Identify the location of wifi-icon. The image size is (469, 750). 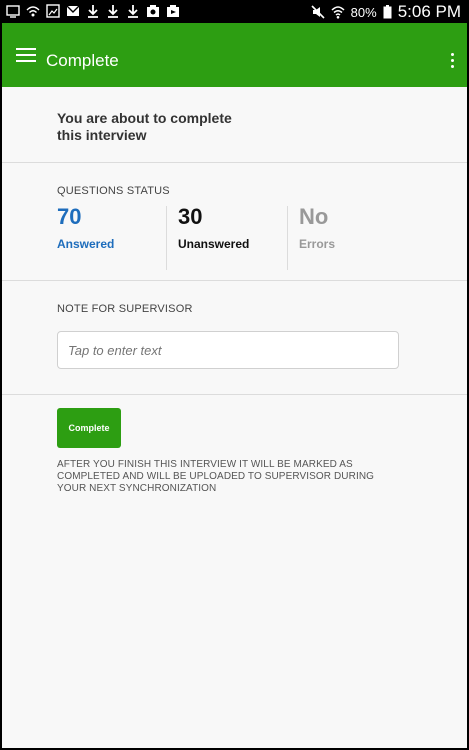
(338, 12).